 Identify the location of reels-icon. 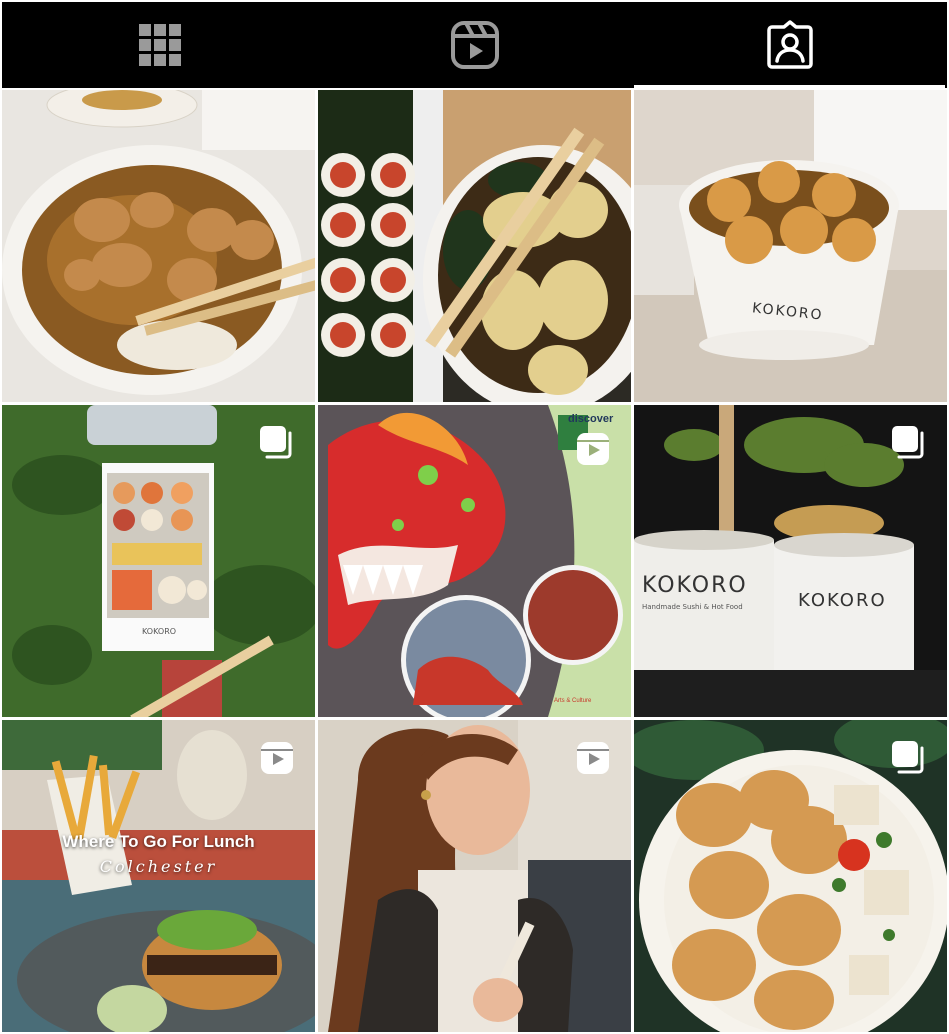
(474, 45).